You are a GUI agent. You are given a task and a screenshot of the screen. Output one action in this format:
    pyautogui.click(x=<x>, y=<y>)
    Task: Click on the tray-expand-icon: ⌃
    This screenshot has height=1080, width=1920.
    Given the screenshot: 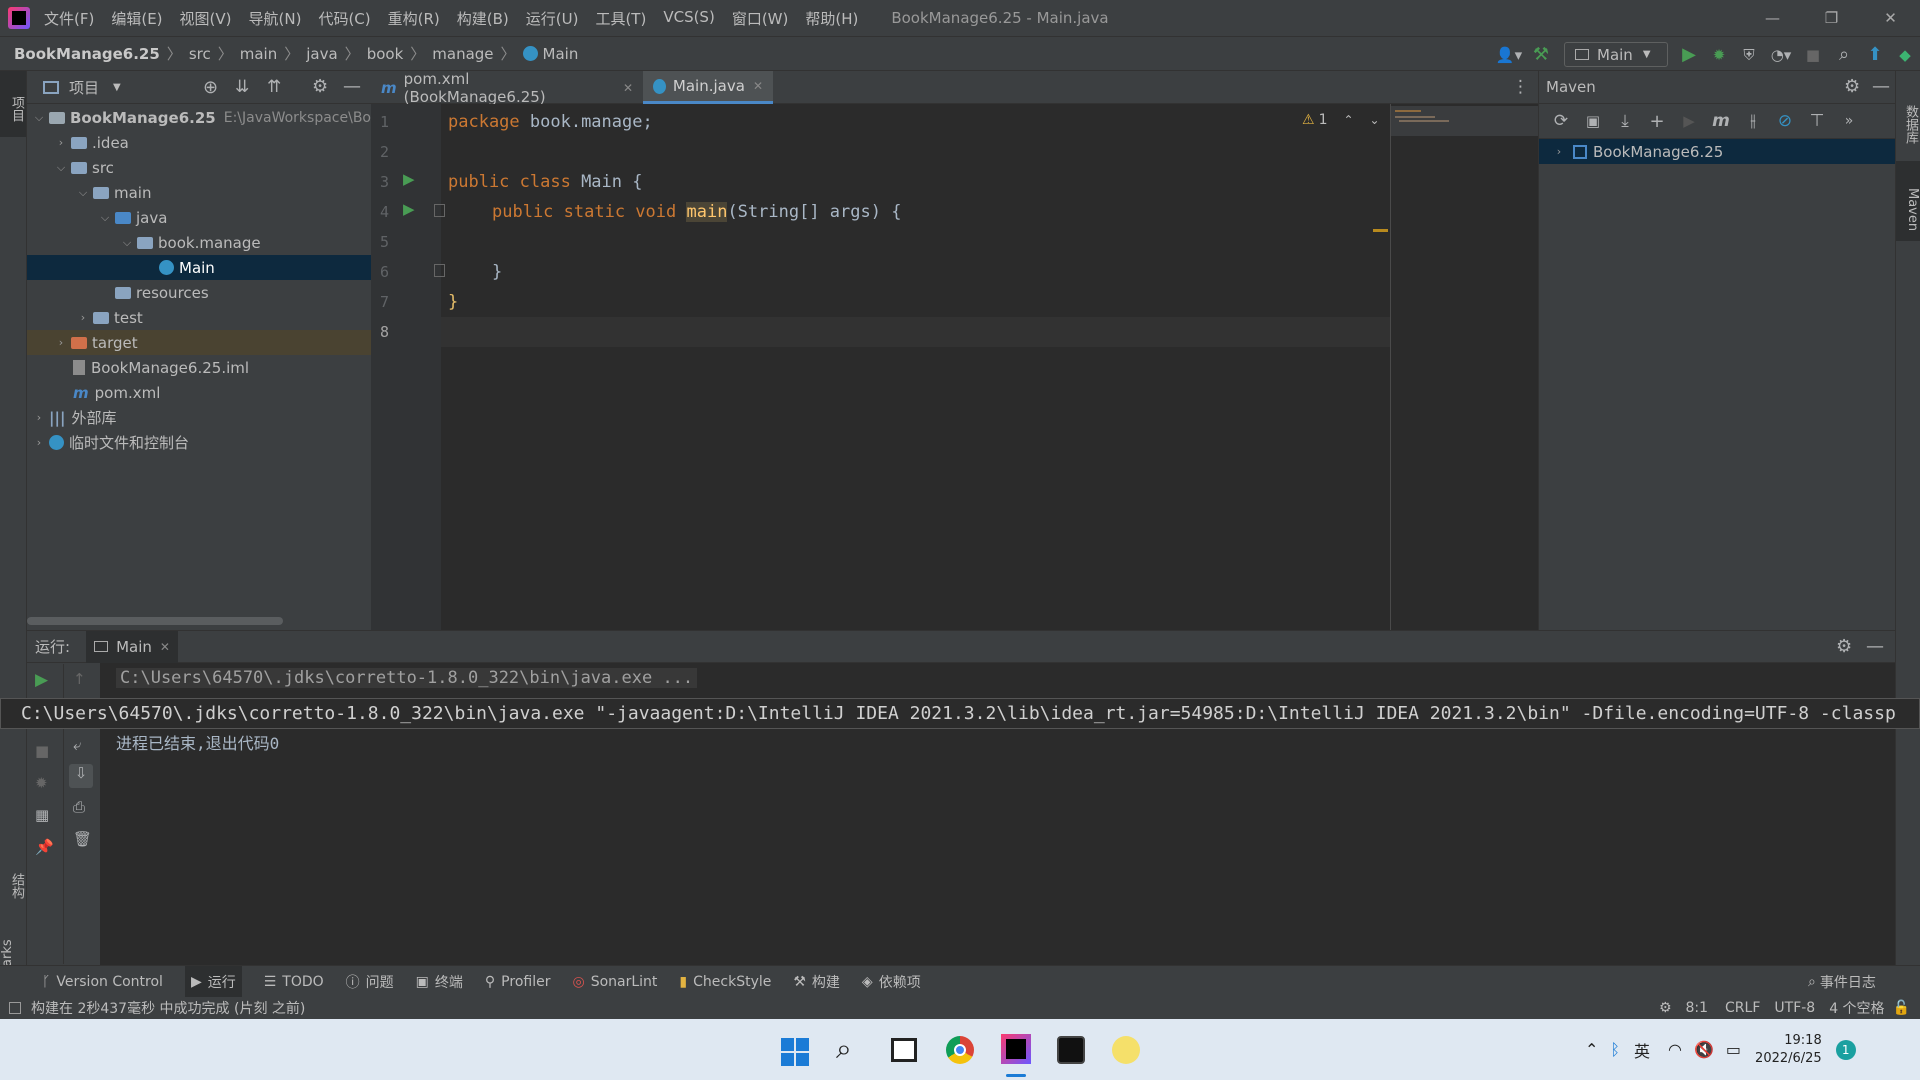 What is the action you would take?
    pyautogui.click(x=1591, y=1049)
    